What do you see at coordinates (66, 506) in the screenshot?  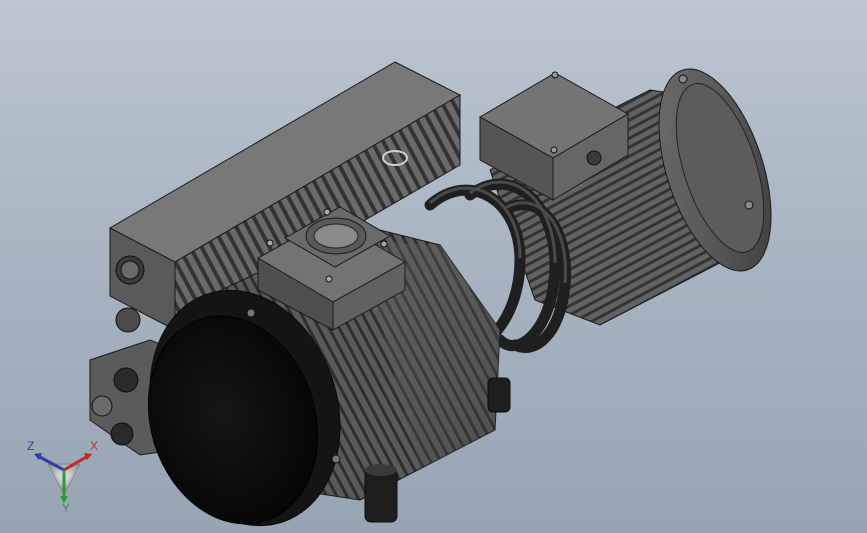 I see `y-axis-label: Y` at bounding box center [66, 506].